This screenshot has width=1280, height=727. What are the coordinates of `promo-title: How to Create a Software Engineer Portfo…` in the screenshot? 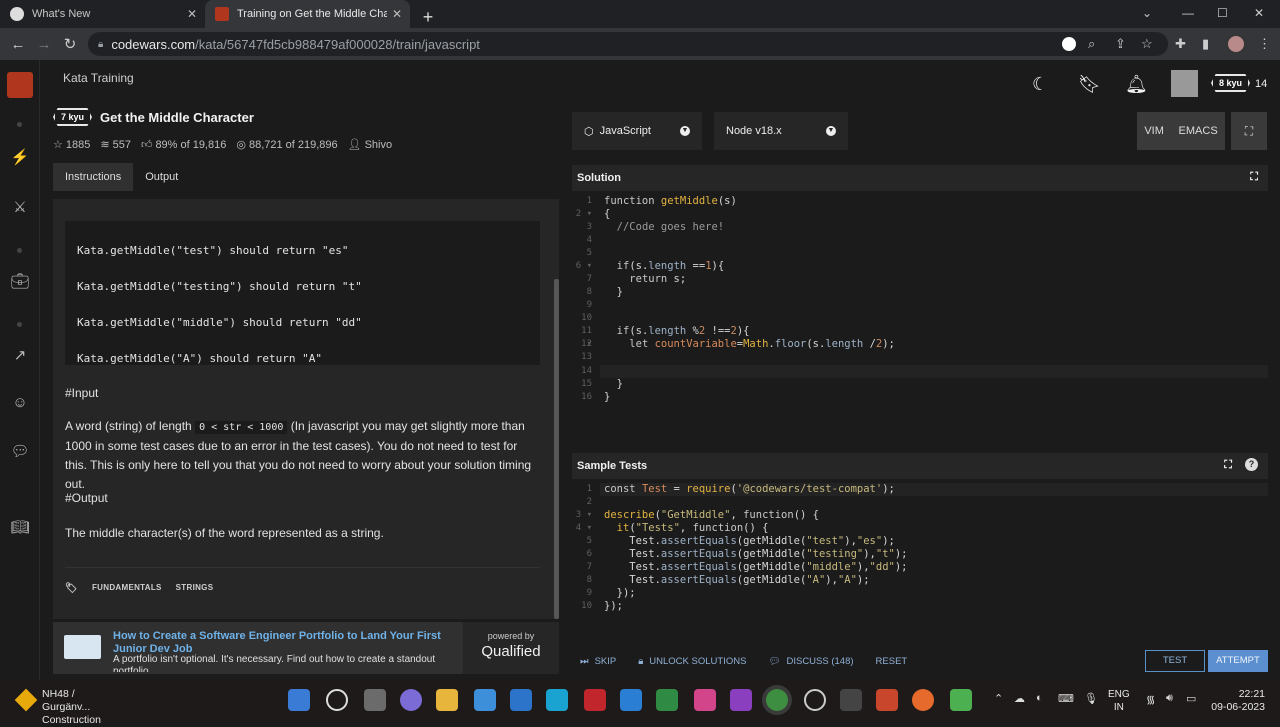 It's located at (278, 643).